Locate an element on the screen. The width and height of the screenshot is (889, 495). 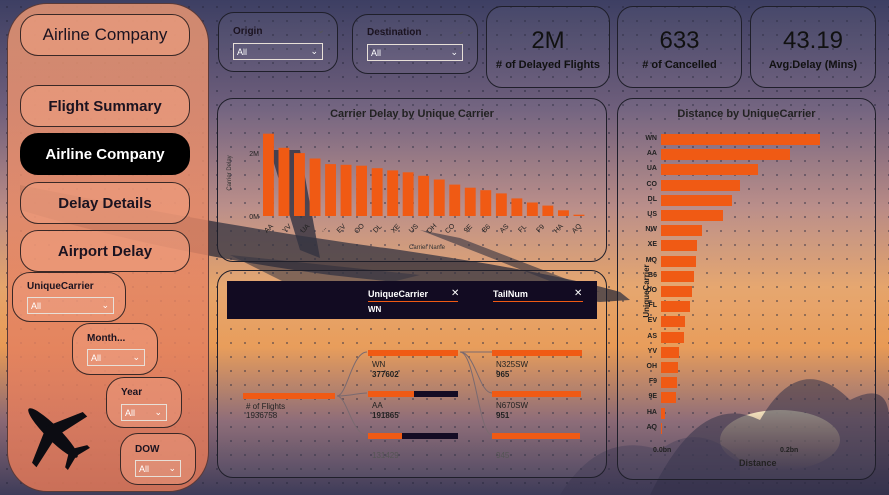
distance-category-label: YV is located at coordinates (652, 351).